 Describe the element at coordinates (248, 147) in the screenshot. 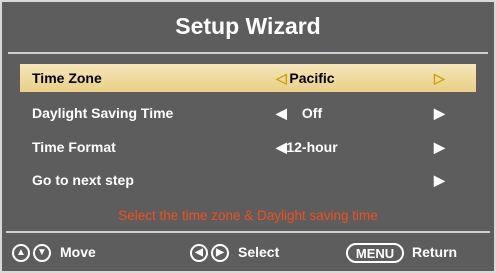

I see `row-time-format: Time Format ◀ 12-hour ▶` at that location.